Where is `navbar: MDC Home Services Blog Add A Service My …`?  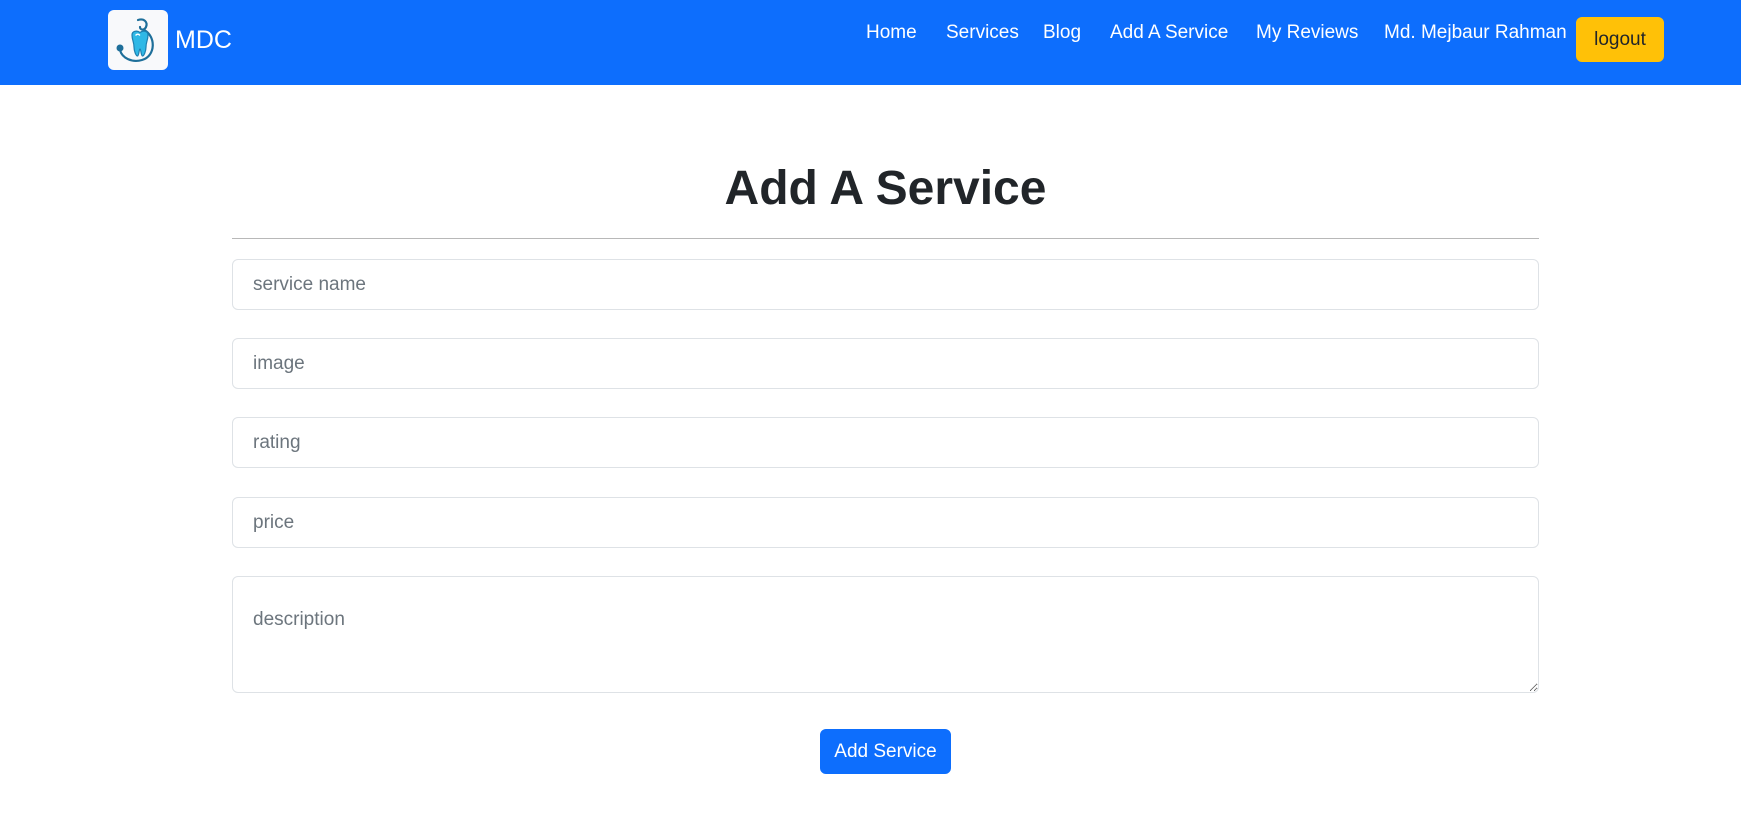 navbar: MDC Home Services Blog Add A Service My … is located at coordinates (870, 42).